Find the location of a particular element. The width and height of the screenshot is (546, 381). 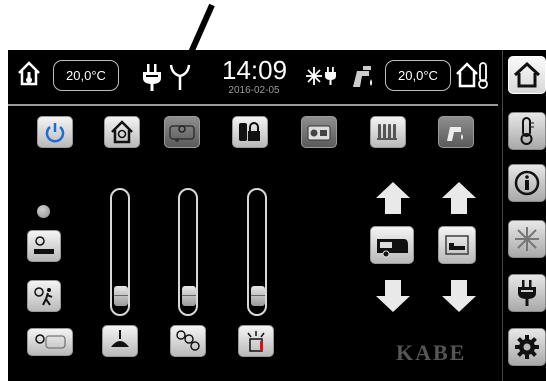

sidebar-settings-button is located at coordinates (527, 347).